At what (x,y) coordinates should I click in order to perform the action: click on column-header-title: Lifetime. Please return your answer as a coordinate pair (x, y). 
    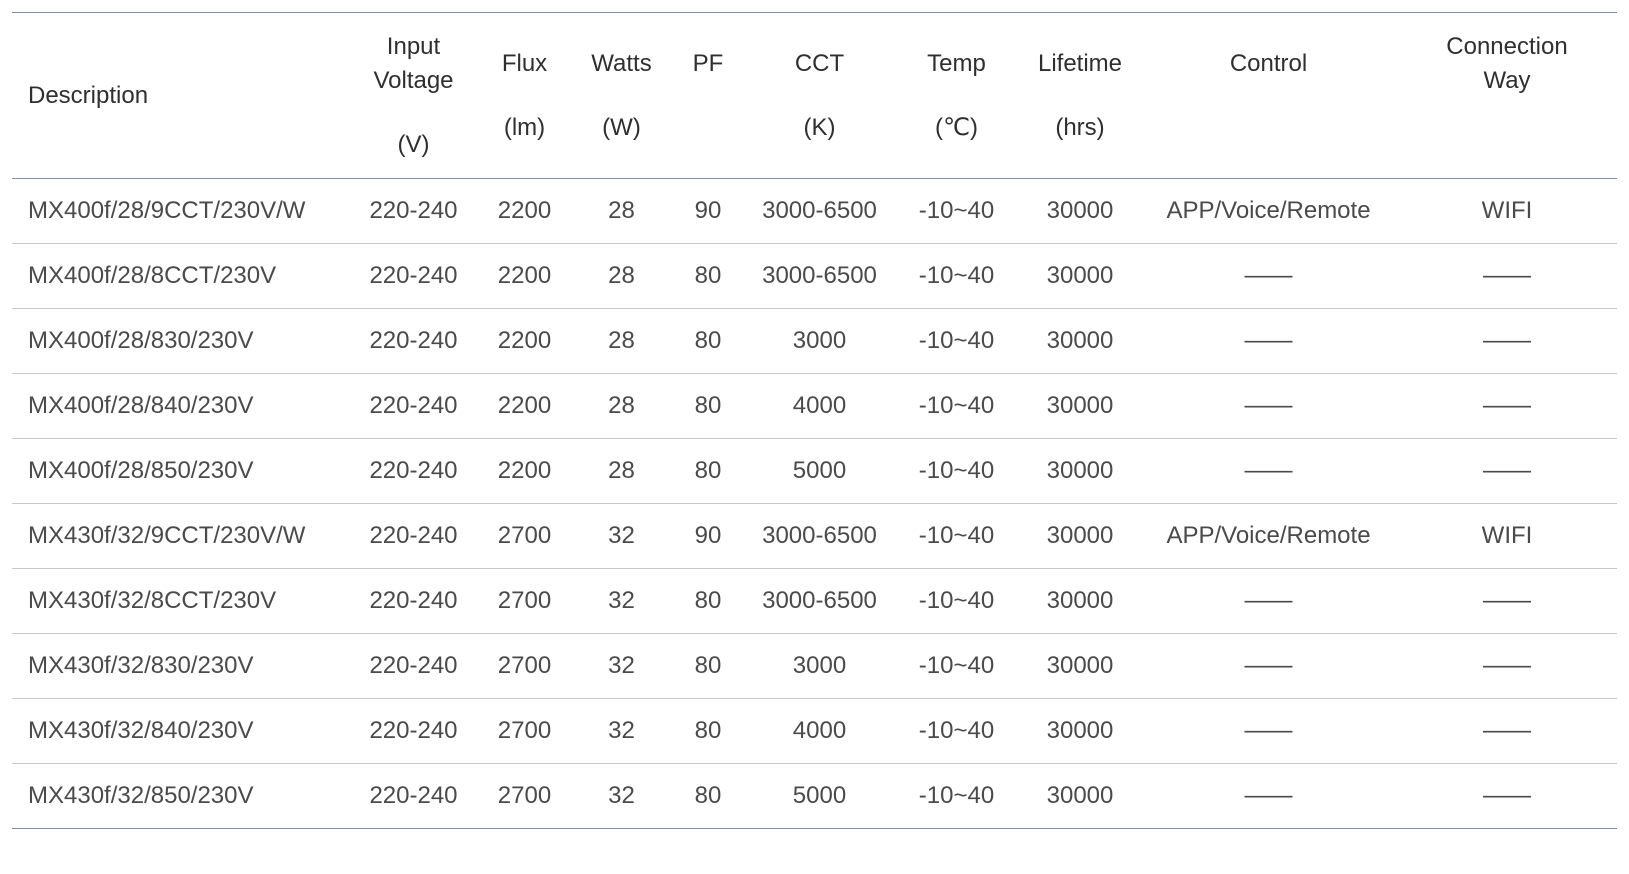
    Looking at the image, I should click on (1080, 64).